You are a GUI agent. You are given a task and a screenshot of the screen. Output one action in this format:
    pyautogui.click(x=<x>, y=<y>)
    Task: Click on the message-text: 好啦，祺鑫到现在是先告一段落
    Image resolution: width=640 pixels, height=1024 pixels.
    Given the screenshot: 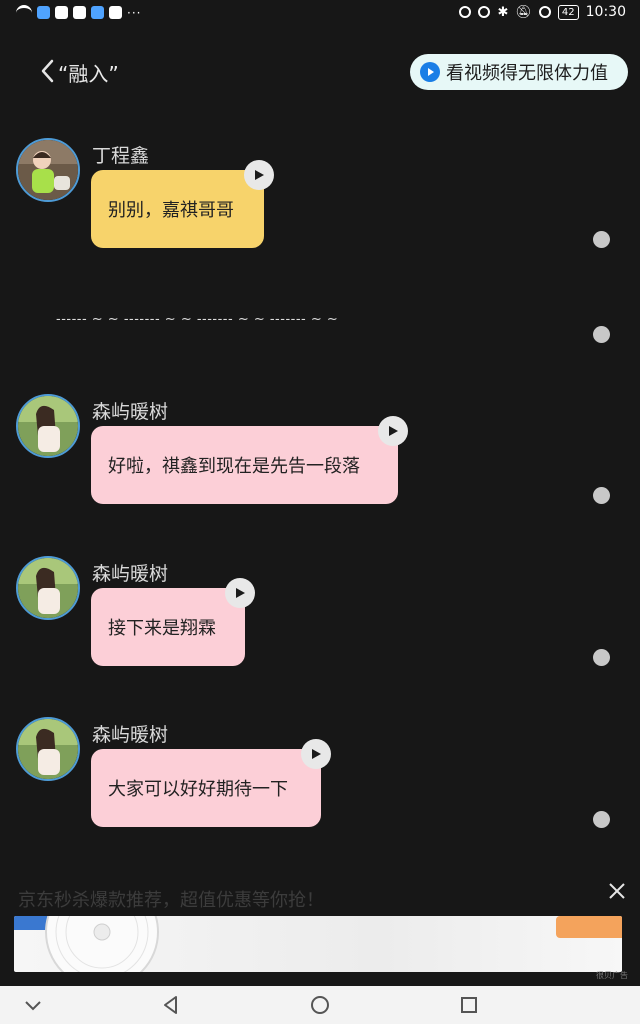 What is the action you would take?
    pyautogui.click(x=234, y=466)
    